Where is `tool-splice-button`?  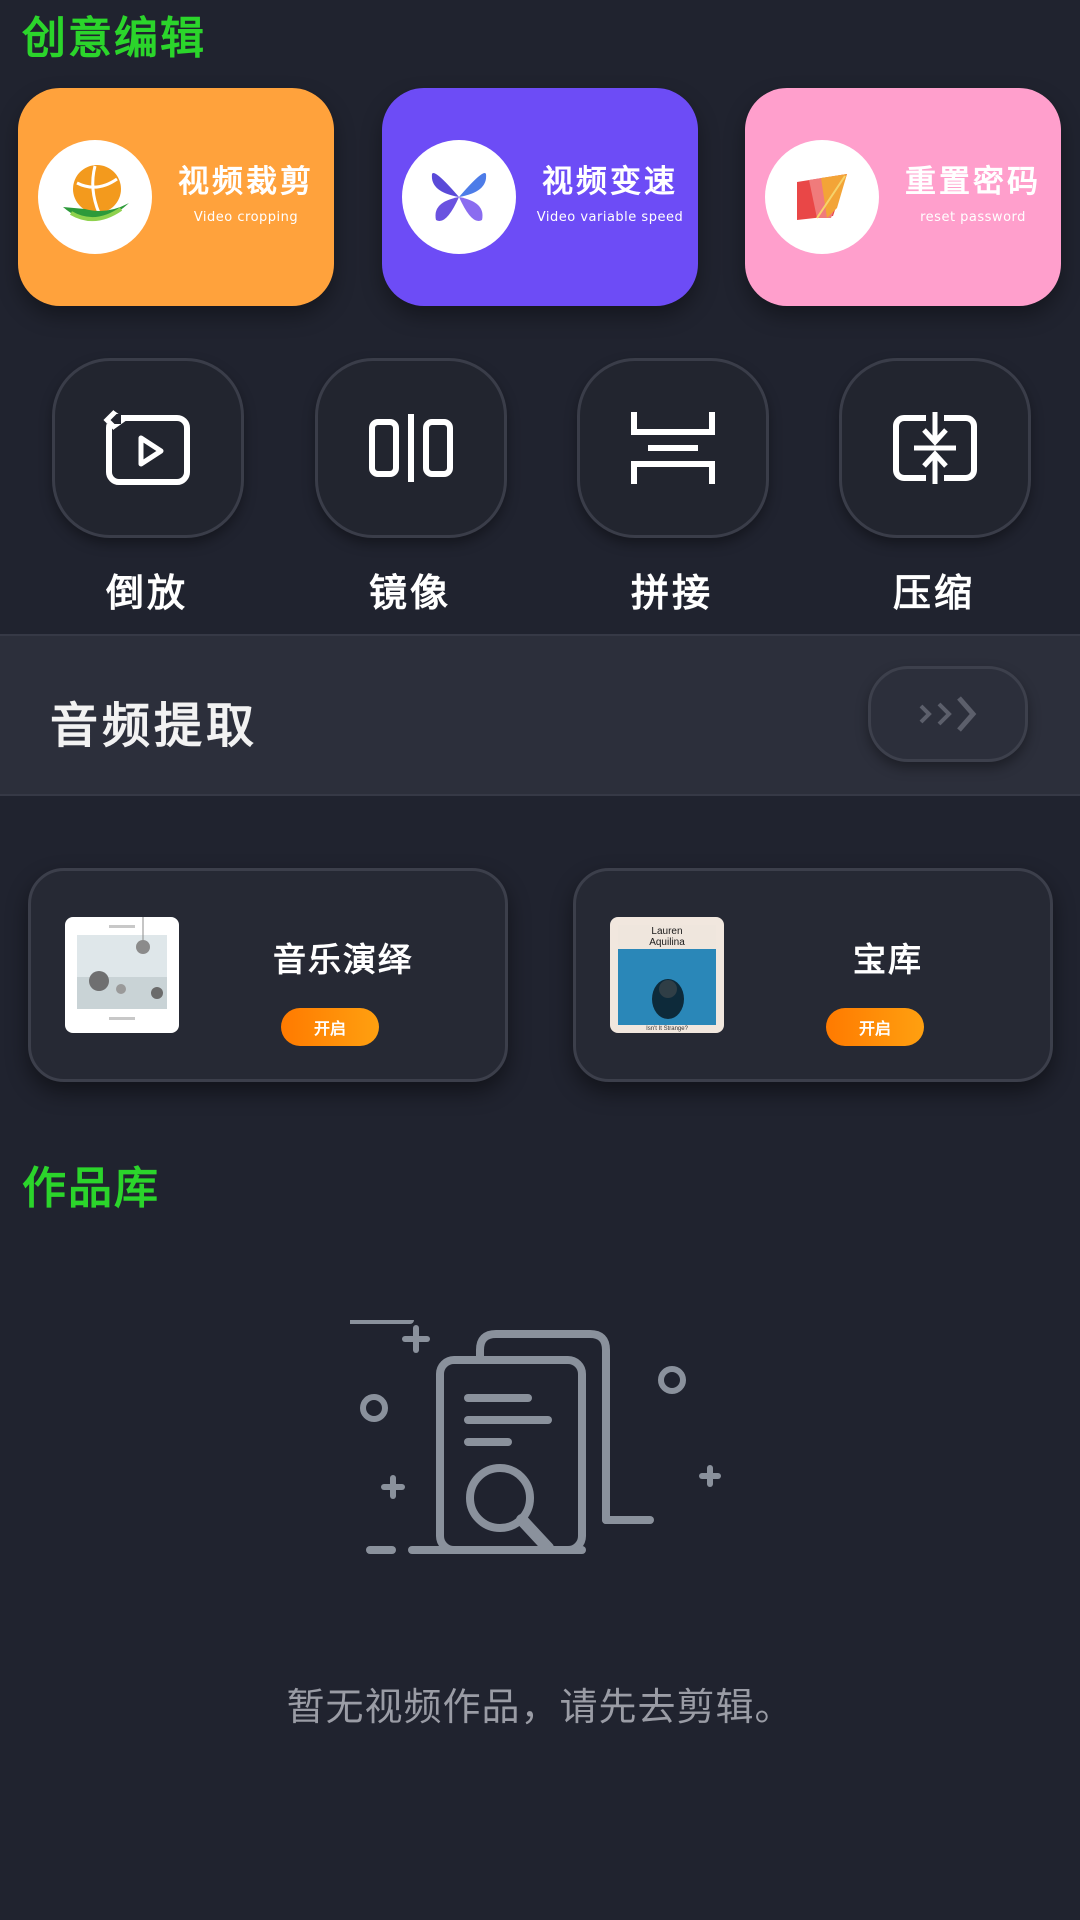 tool-splice-button is located at coordinates (673, 448).